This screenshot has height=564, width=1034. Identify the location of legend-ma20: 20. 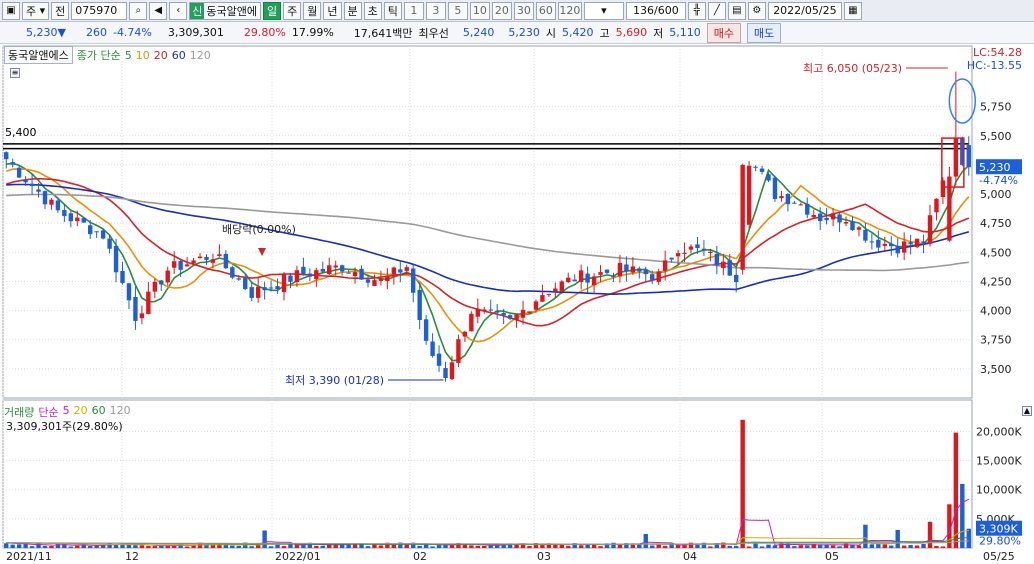
(160, 55).